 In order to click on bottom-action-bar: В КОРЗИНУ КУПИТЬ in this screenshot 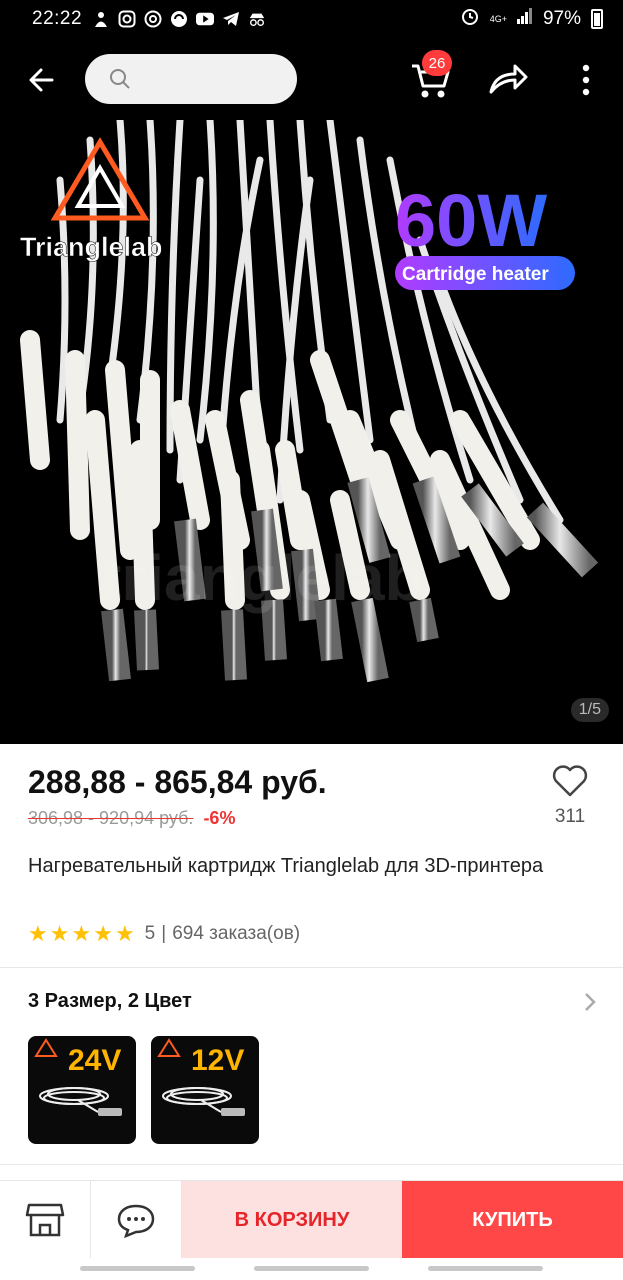, I will do `click(311, 1219)`.